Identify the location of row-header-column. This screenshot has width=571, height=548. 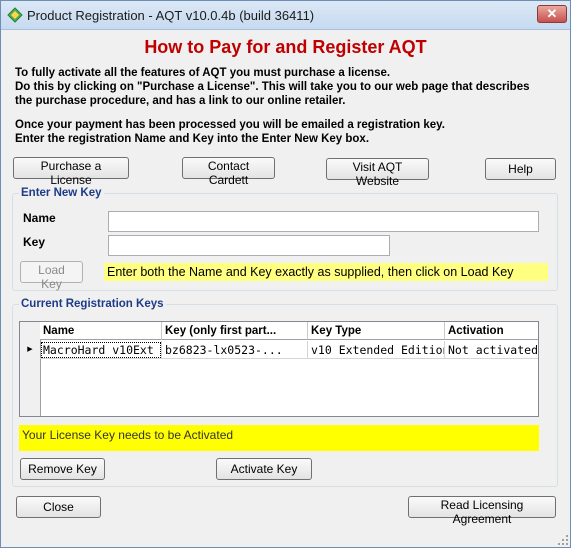
(30, 369).